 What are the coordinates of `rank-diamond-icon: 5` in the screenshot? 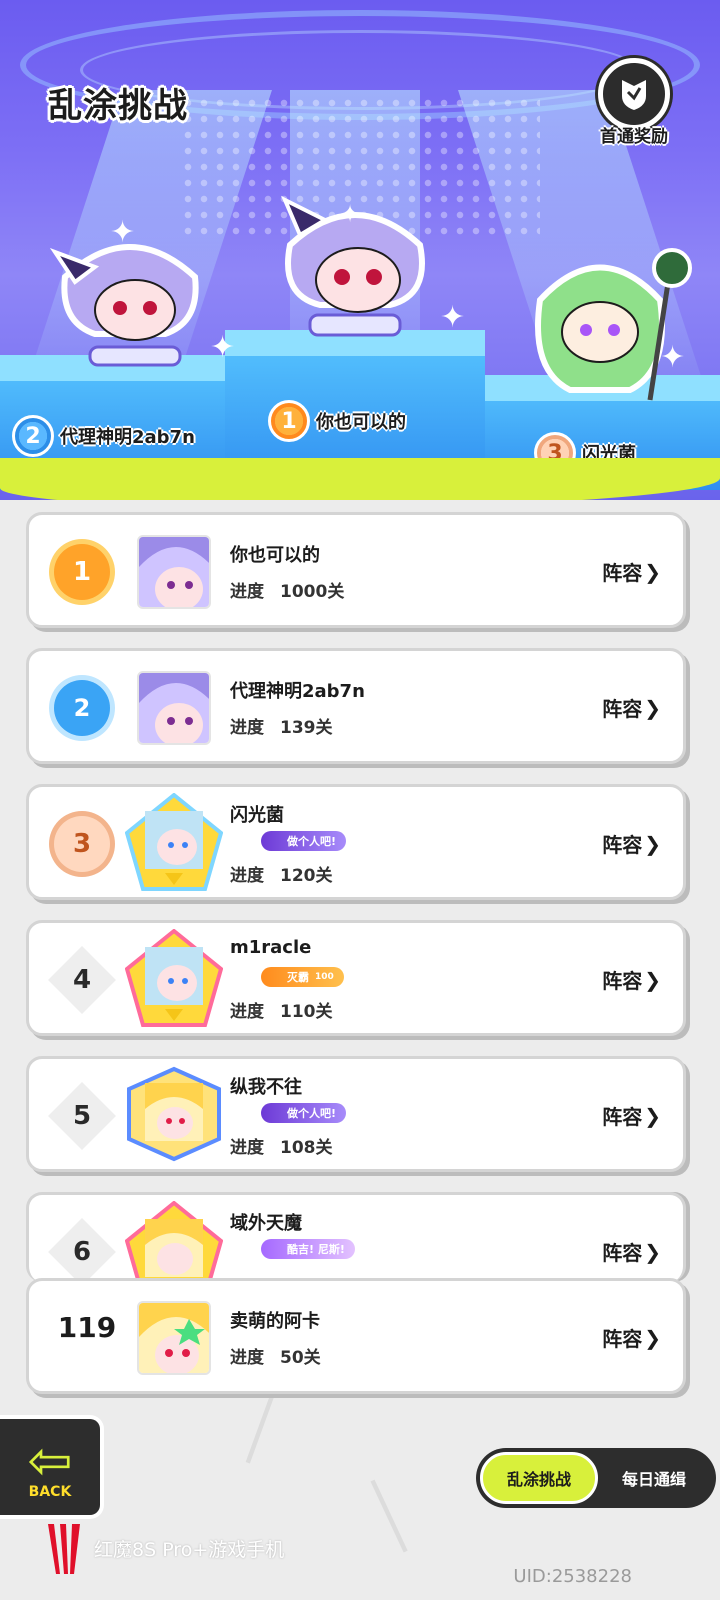 It's located at (82, 1116).